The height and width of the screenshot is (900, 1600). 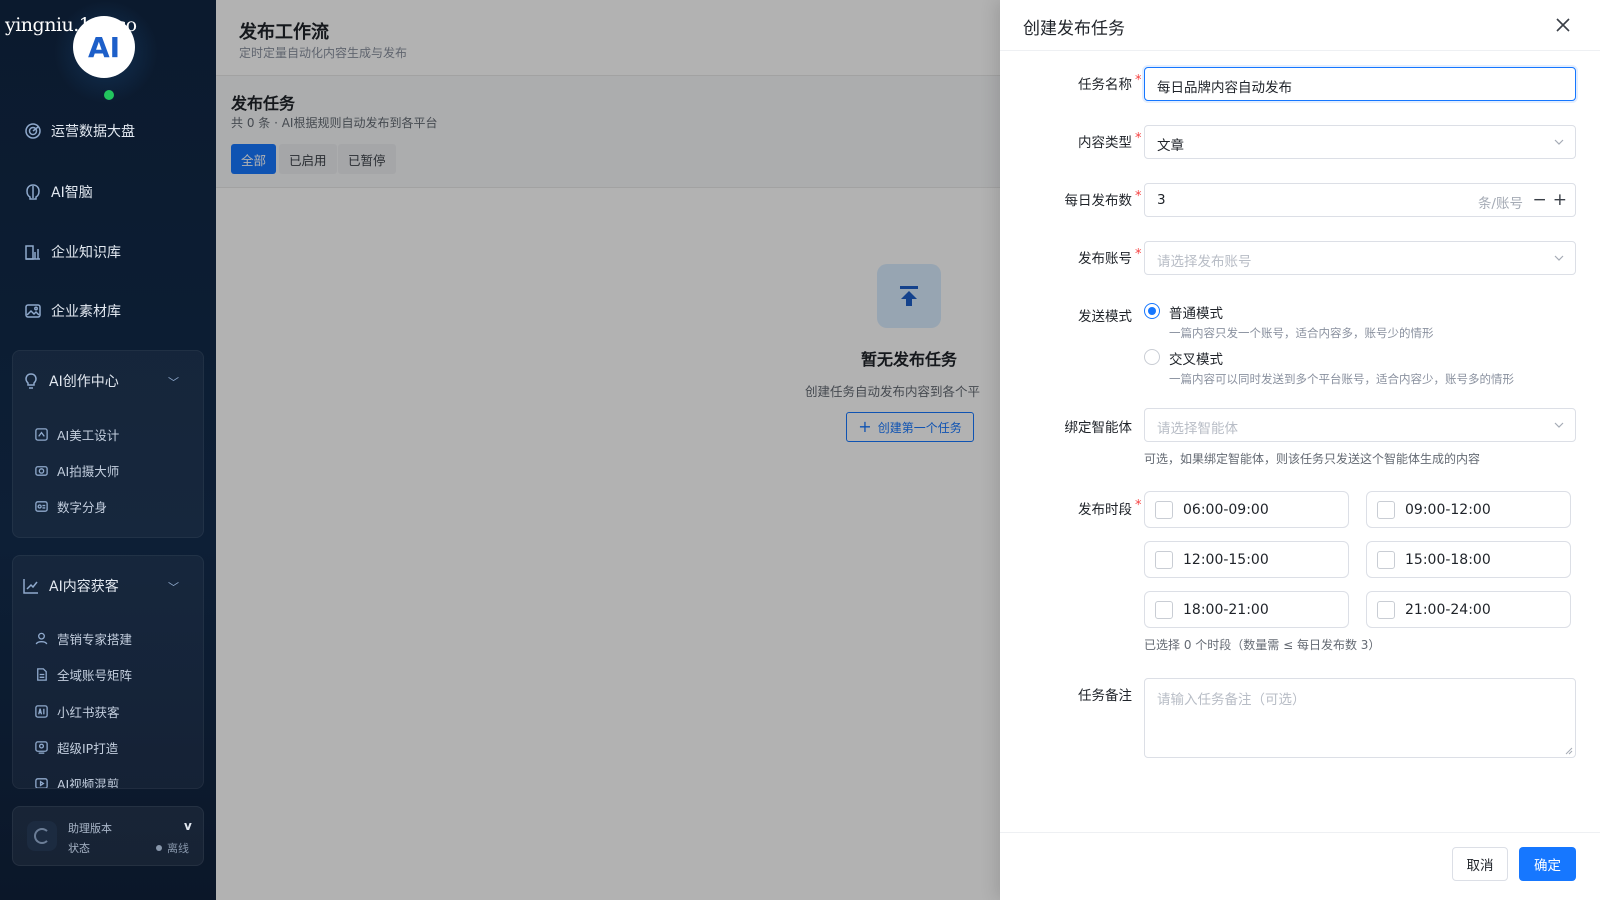 I want to click on file-icon, so click(x=42, y=674).